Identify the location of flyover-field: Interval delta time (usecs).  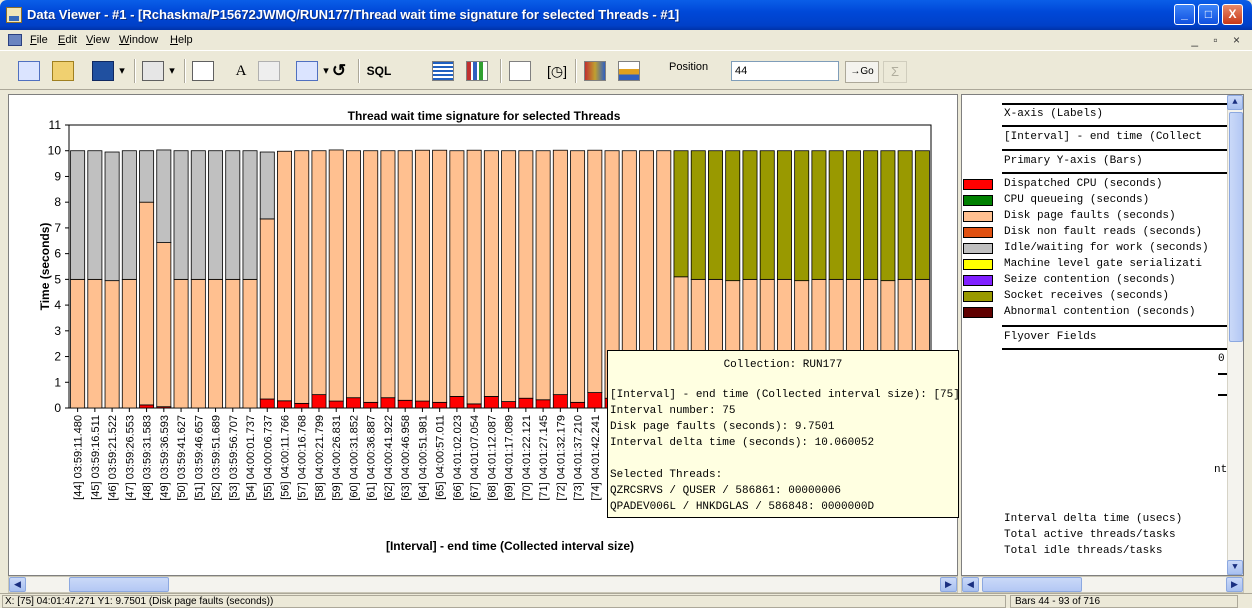
(1093, 519).